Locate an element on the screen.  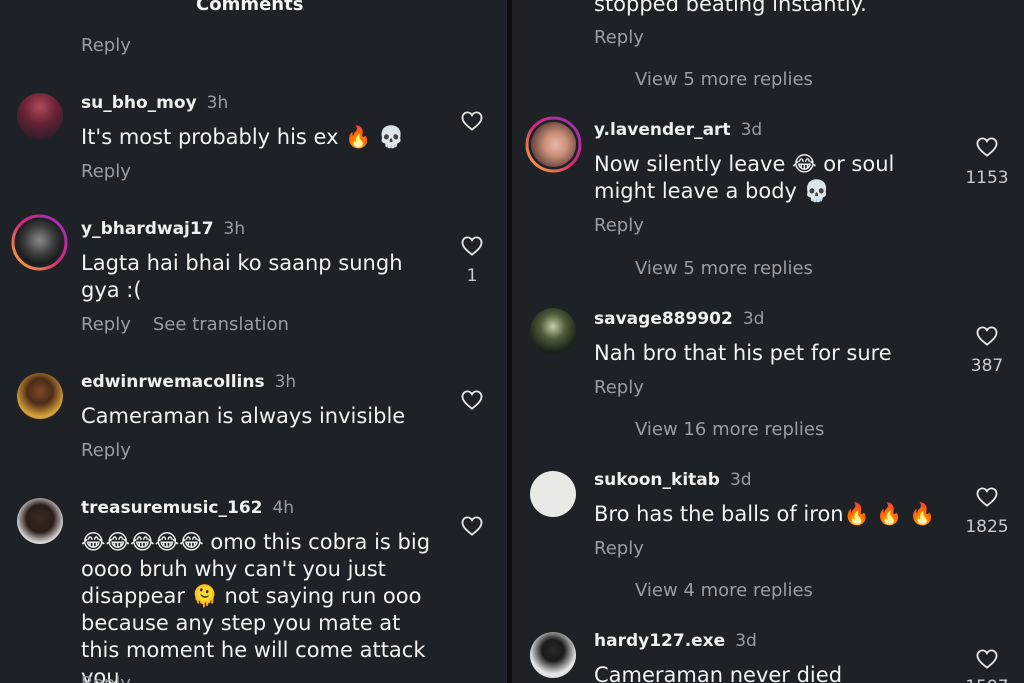
like-count: 1597 is located at coordinates (987, 680).